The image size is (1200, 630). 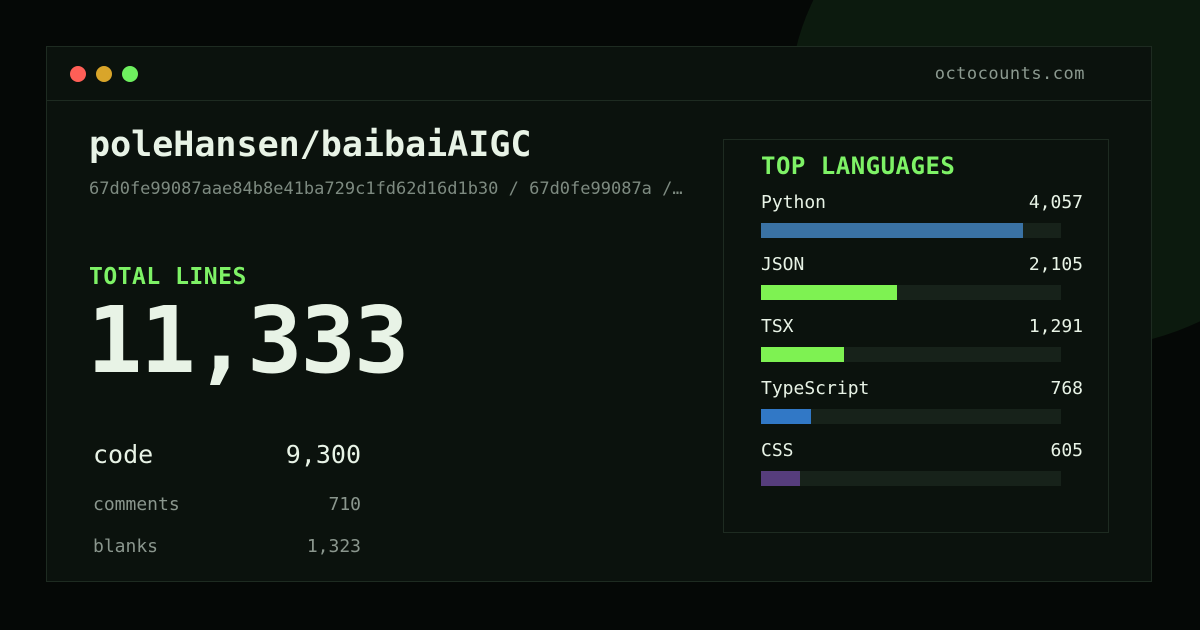 What do you see at coordinates (130, 74) in the screenshot?
I see `maximize-dot-icon` at bounding box center [130, 74].